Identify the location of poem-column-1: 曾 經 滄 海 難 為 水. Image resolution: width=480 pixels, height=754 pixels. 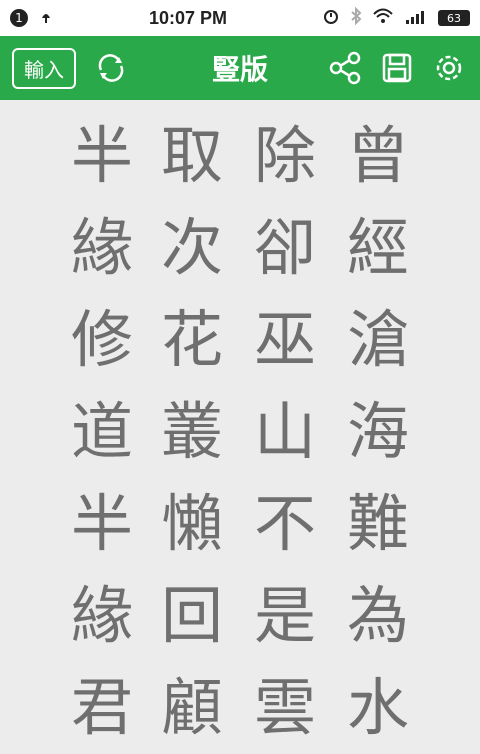
(378, 432).